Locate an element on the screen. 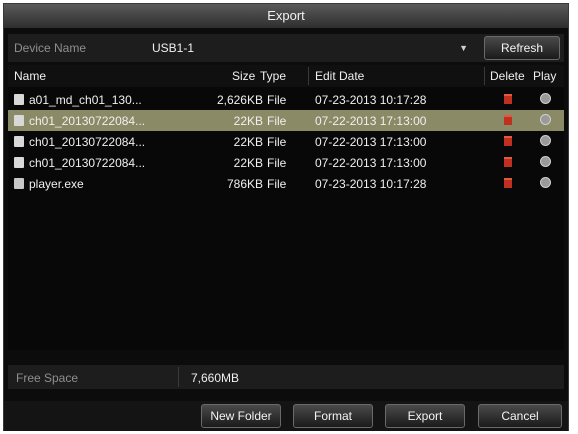  cancel-button: Cancel is located at coordinates (520, 416).